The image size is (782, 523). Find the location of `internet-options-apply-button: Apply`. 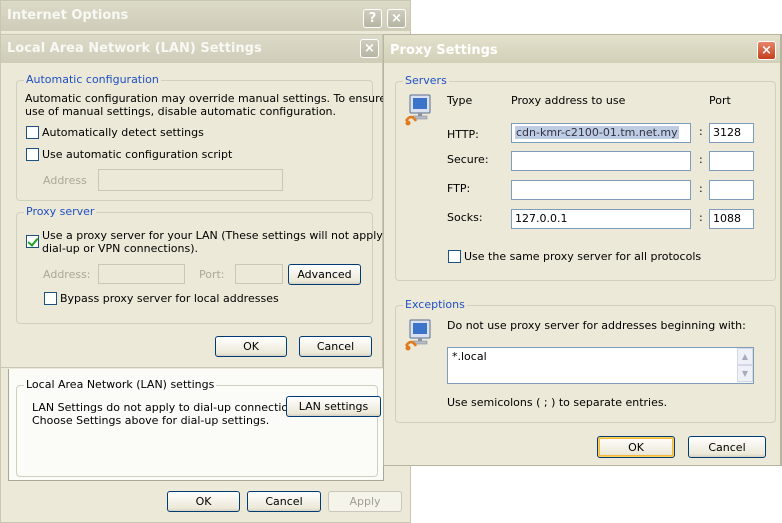

internet-options-apply-button: Apply is located at coordinates (365, 501).